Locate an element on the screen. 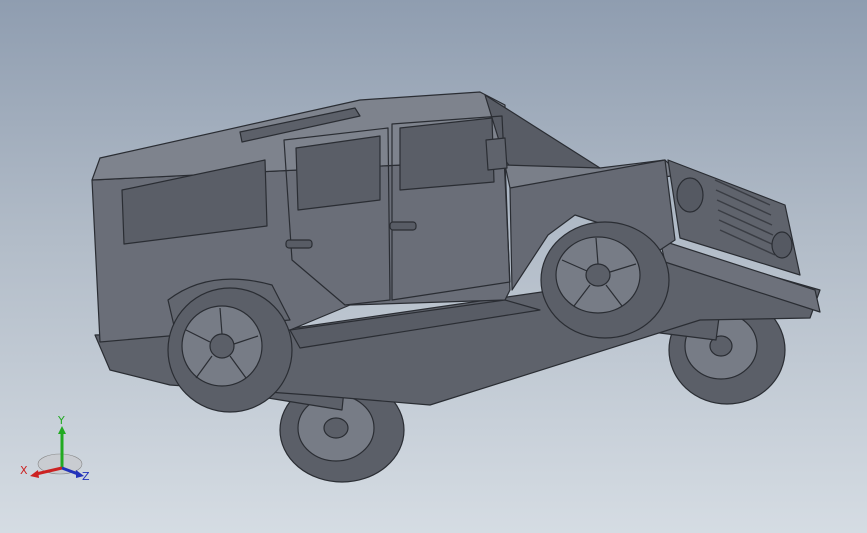 The width and height of the screenshot is (867, 533). rear-near-wheel is located at coordinates (230, 350).